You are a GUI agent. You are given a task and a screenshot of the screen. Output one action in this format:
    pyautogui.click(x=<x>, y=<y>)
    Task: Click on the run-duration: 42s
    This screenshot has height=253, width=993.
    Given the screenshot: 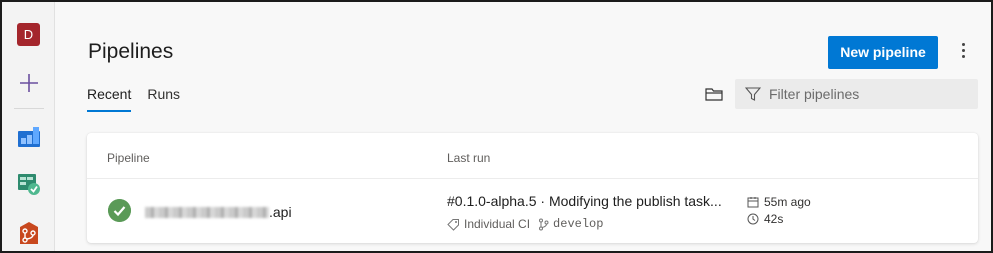 What is the action you would take?
    pyautogui.click(x=774, y=218)
    